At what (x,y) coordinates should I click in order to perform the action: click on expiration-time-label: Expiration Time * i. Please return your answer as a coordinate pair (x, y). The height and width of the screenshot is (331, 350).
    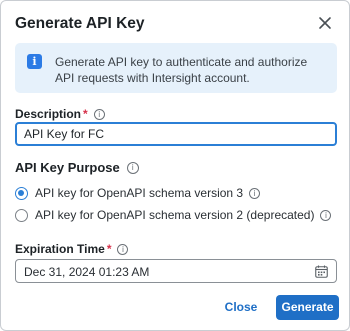
    Looking at the image, I should click on (72, 249).